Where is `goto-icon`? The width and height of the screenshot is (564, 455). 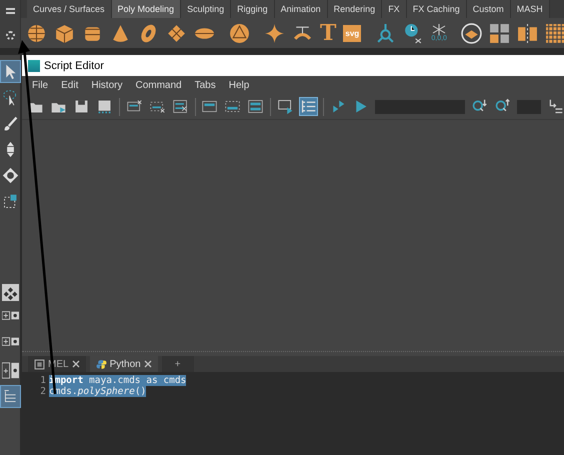 goto-icon is located at coordinates (555, 106).